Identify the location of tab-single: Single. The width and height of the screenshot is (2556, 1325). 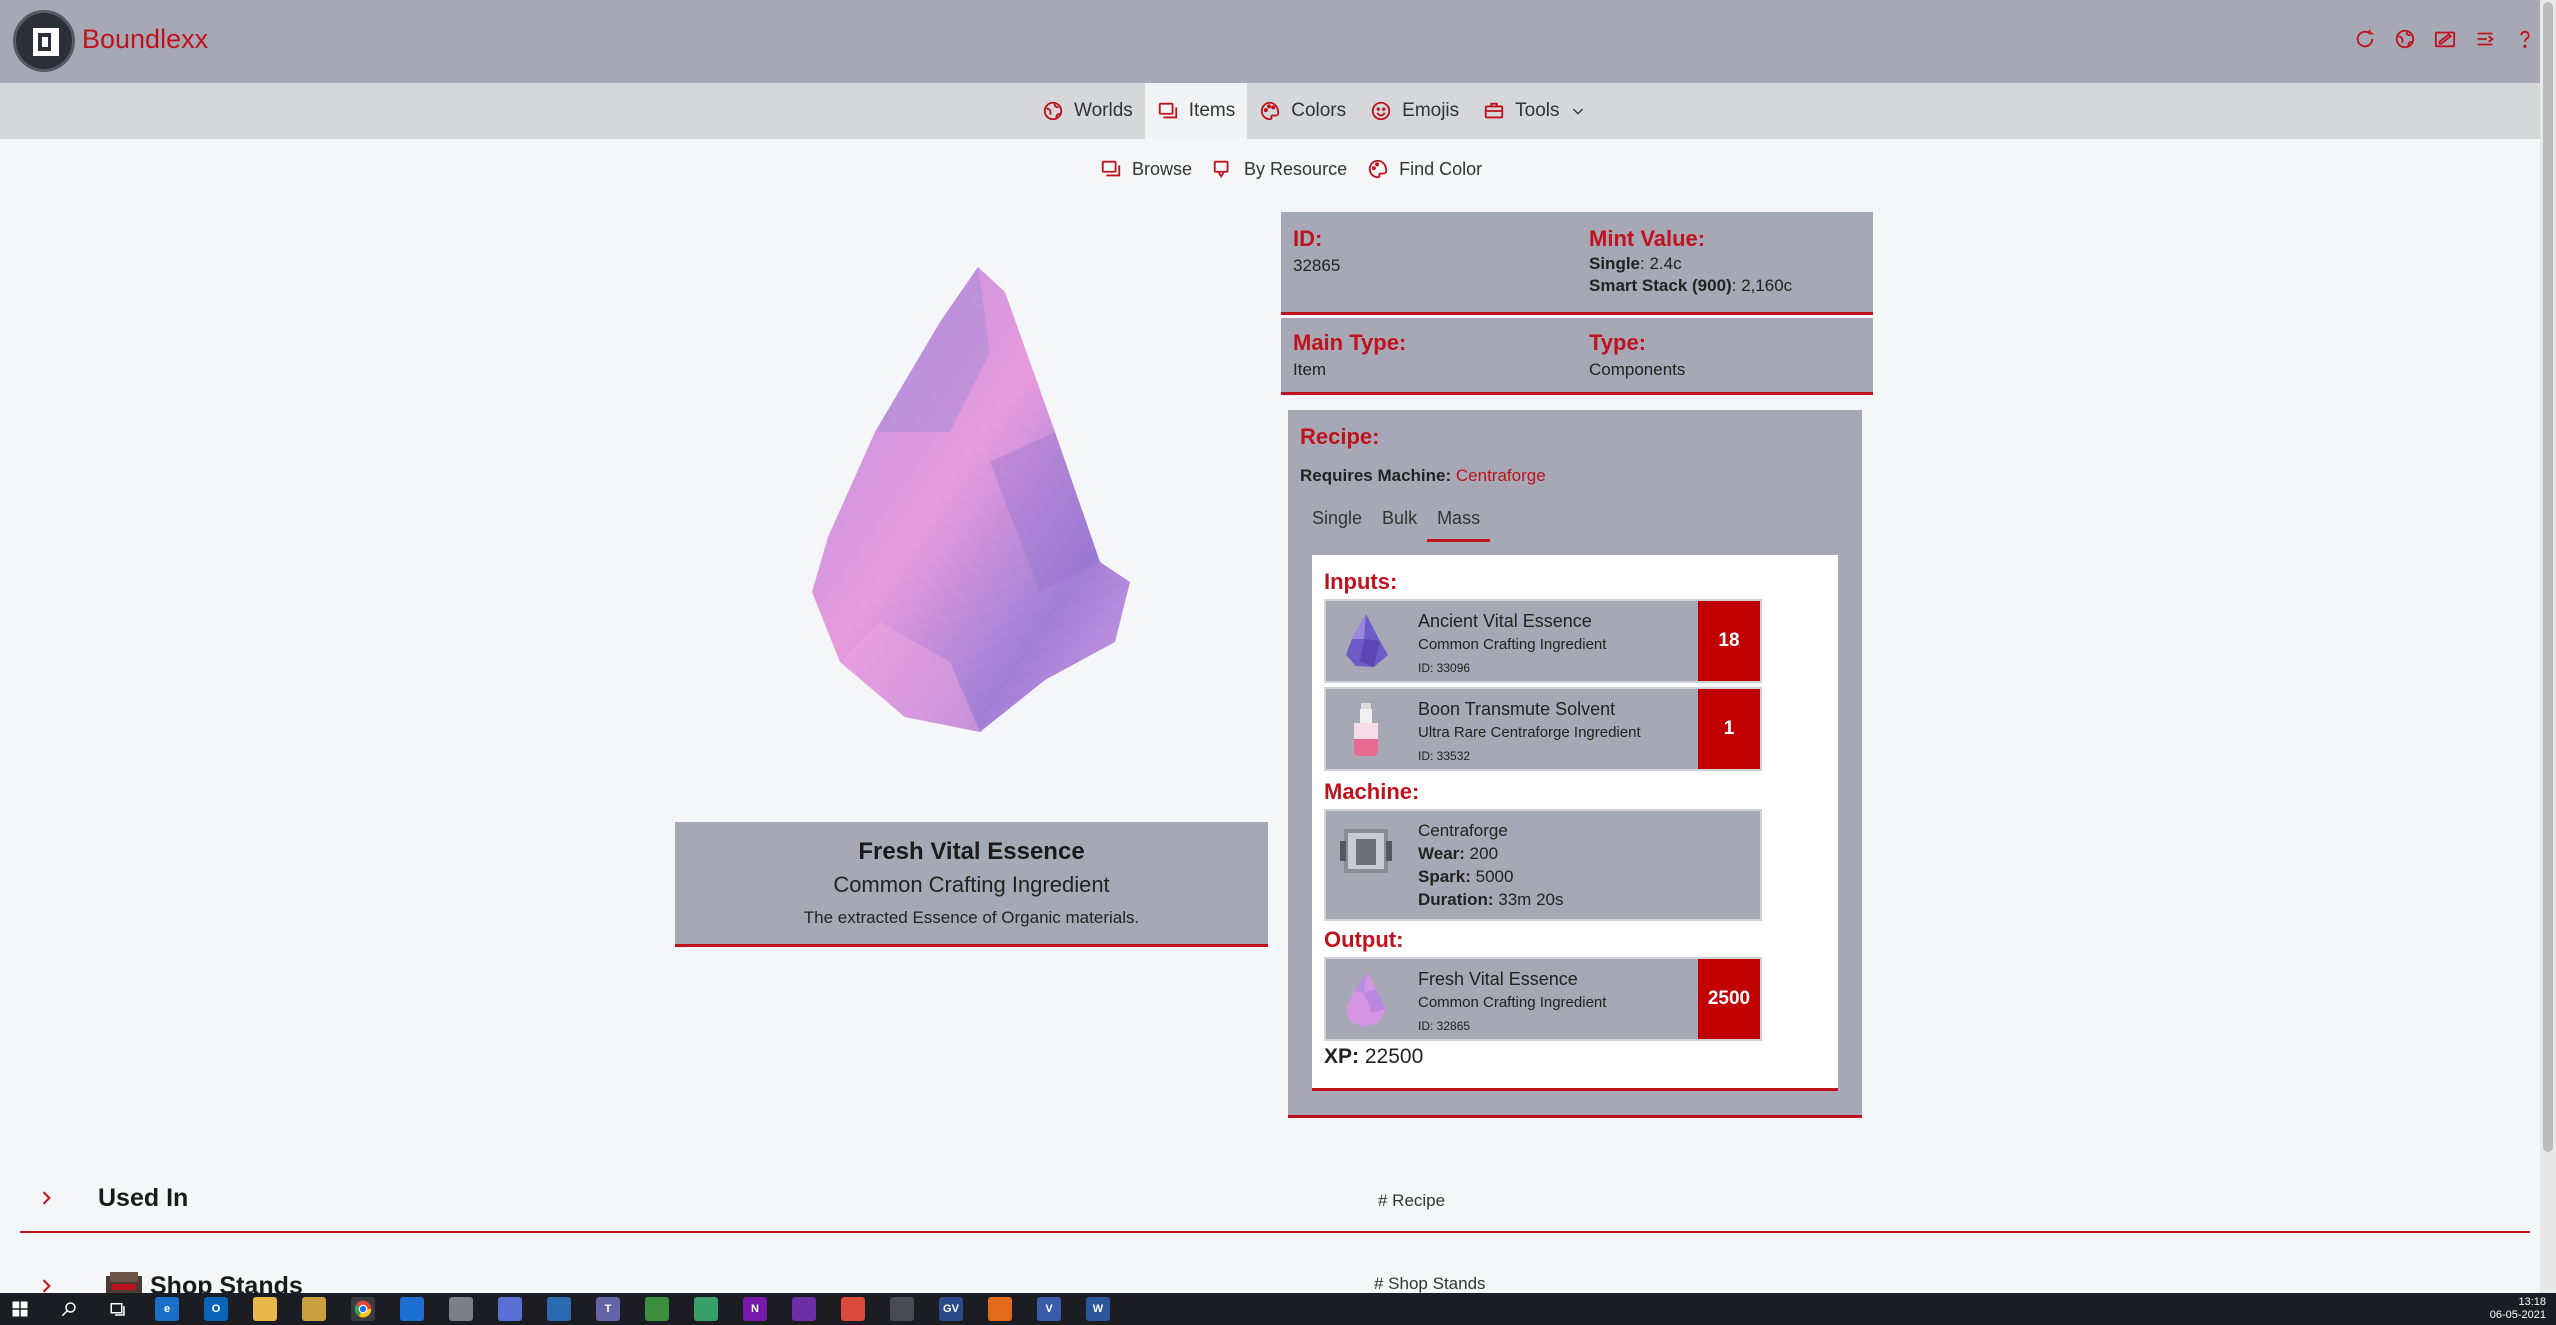
(1337, 522).